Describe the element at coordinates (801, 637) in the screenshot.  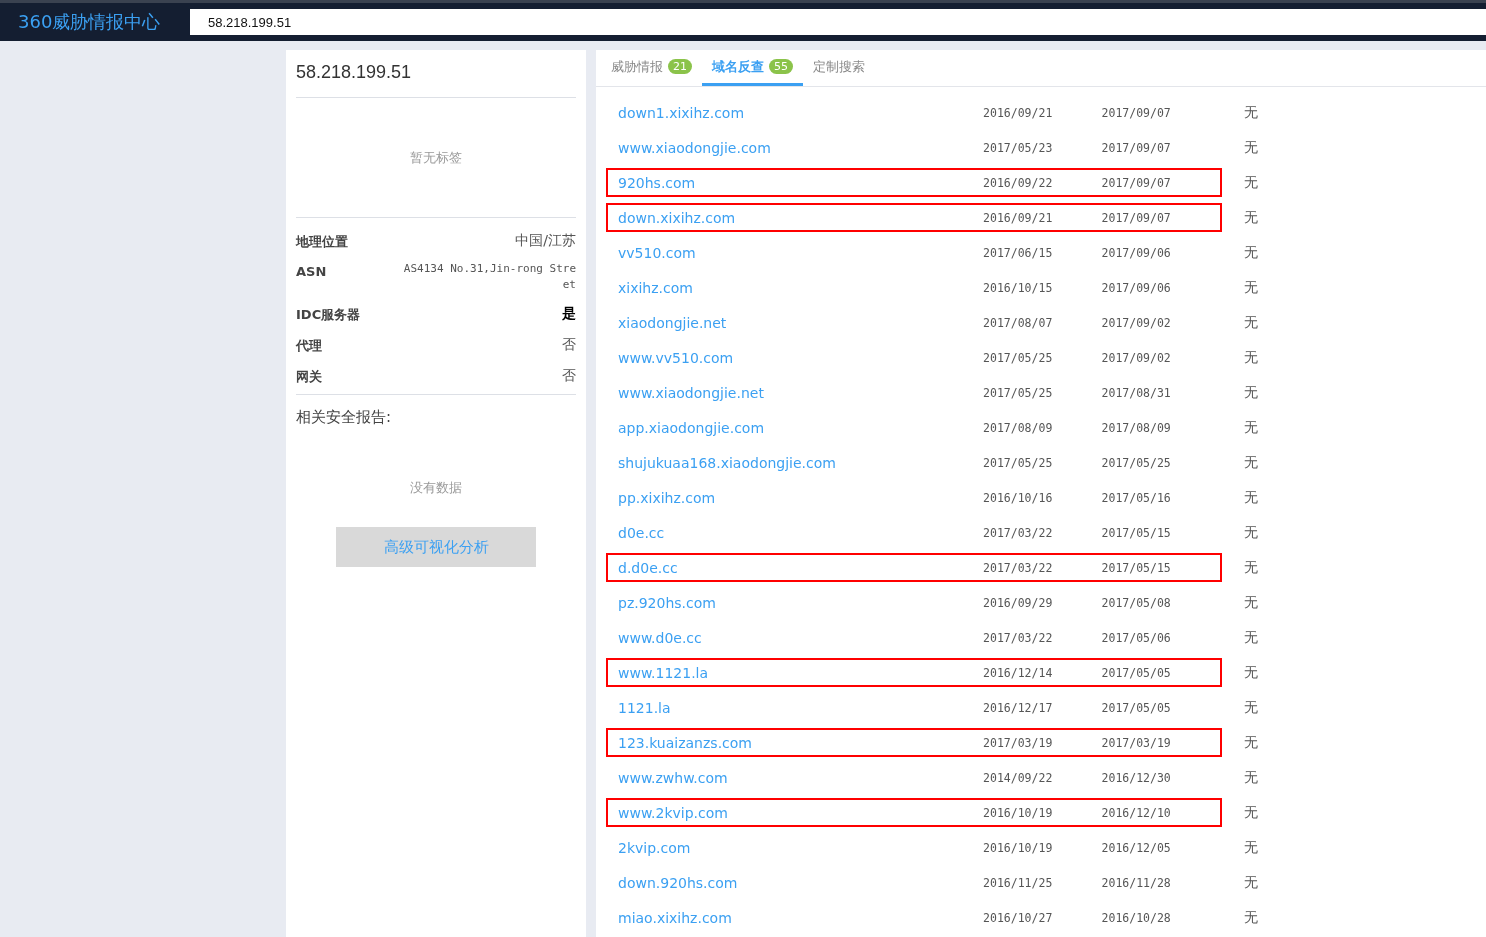
I see `domain-link: www.d0e.cc` at that location.